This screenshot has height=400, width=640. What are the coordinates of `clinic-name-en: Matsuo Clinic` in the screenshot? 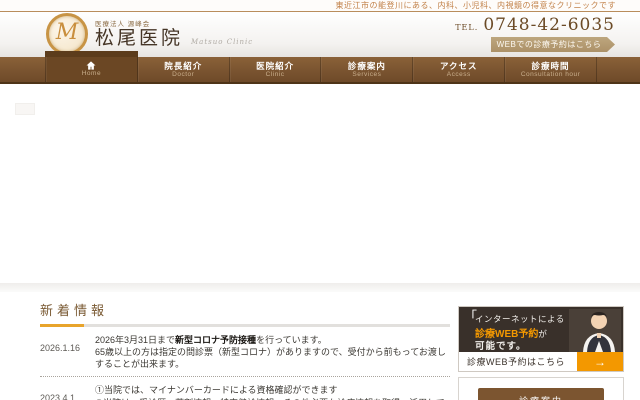 It's located at (222, 42).